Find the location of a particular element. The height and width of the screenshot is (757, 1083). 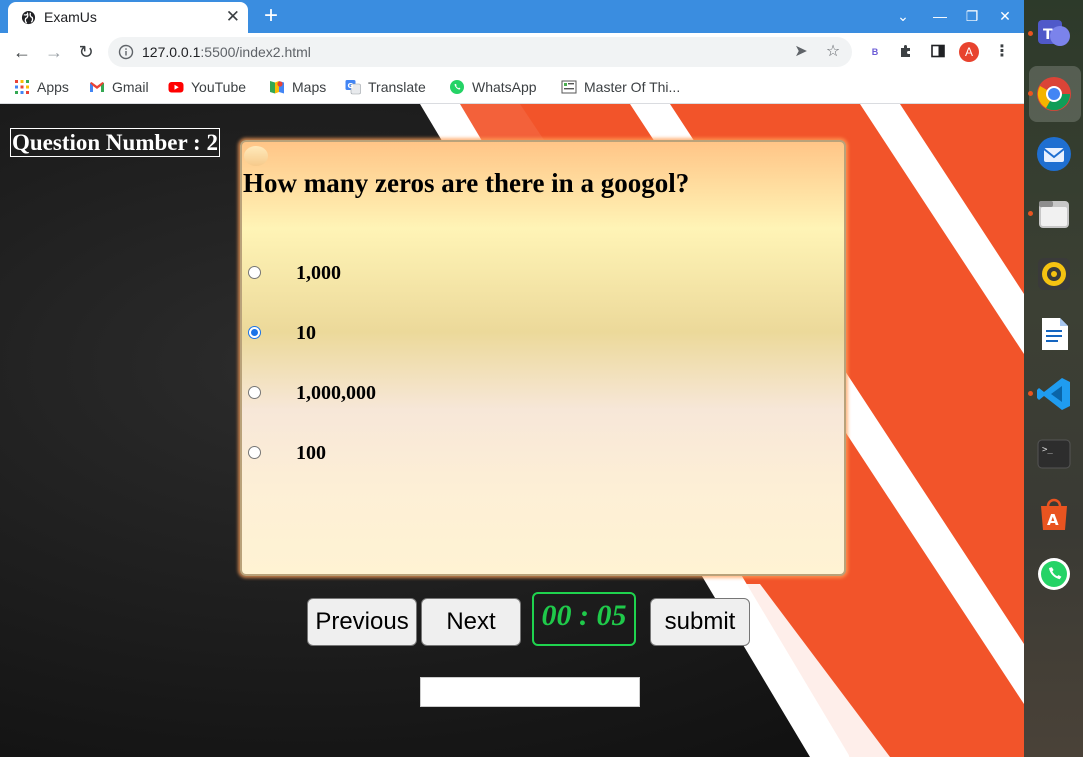

option-label: 10 is located at coordinates (306, 333).